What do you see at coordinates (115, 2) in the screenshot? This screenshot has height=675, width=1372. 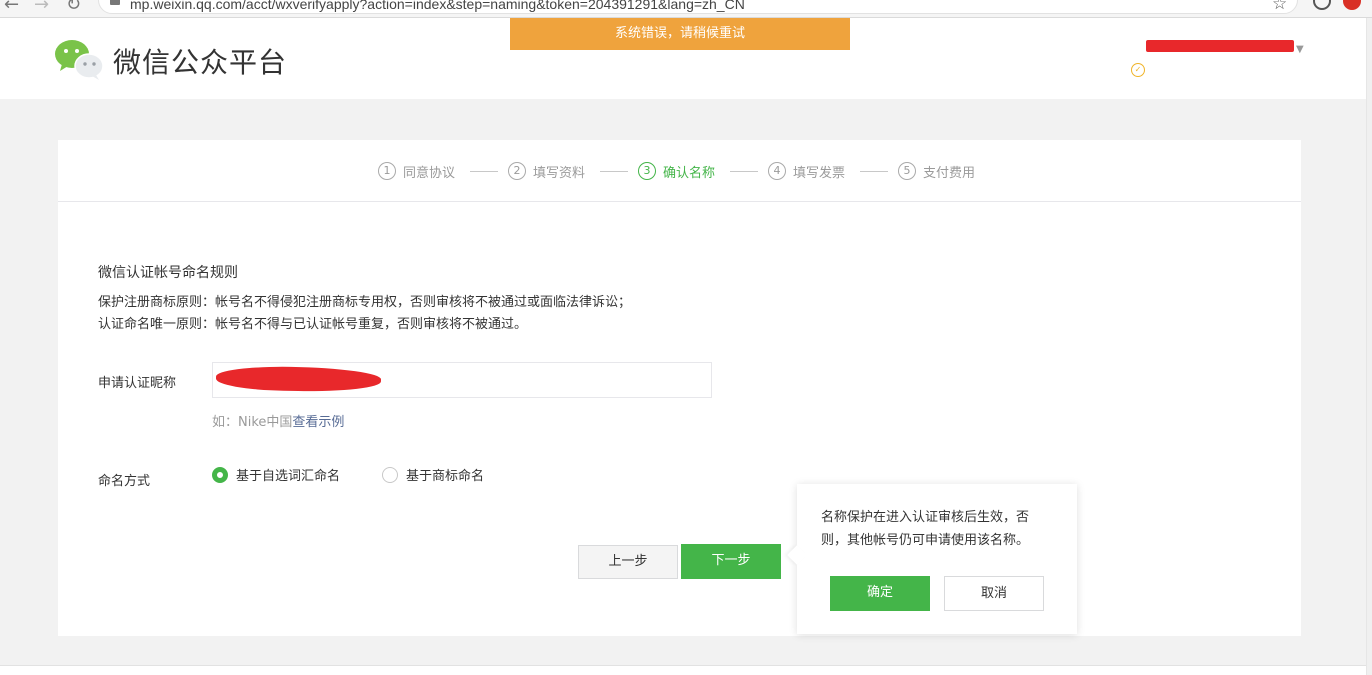 I see `lock-icon` at bounding box center [115, 2].